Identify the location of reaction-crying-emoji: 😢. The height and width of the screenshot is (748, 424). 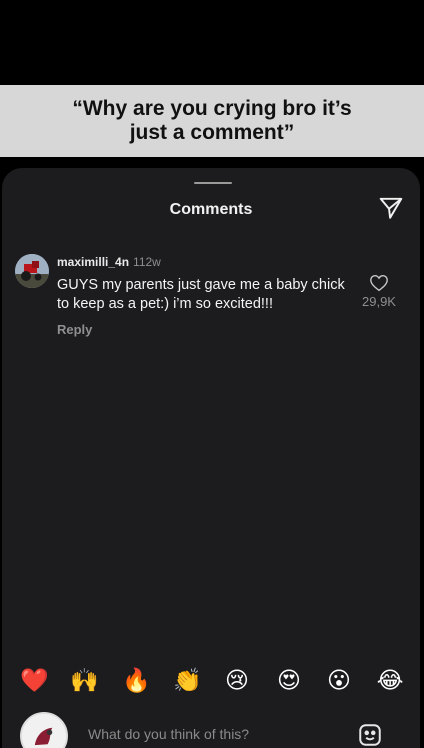
(237, 680).